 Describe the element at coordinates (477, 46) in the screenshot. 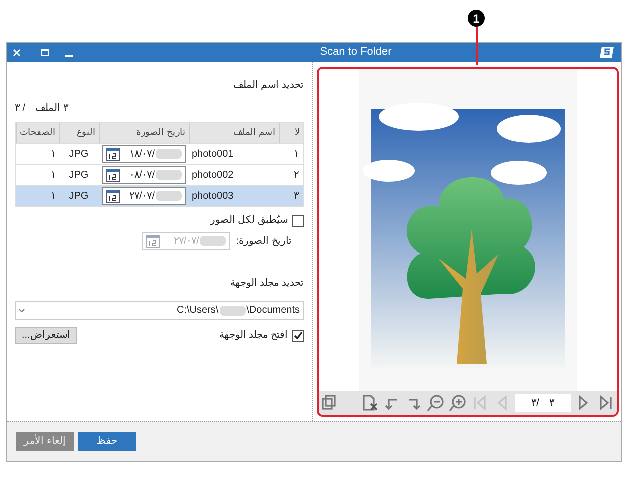

I see `leader-line` at that location.